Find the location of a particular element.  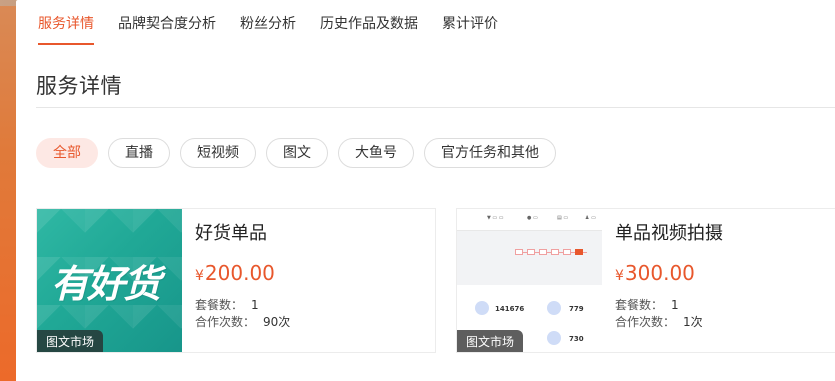

card-title: 好货单品 is located at coordinates (242, 232).